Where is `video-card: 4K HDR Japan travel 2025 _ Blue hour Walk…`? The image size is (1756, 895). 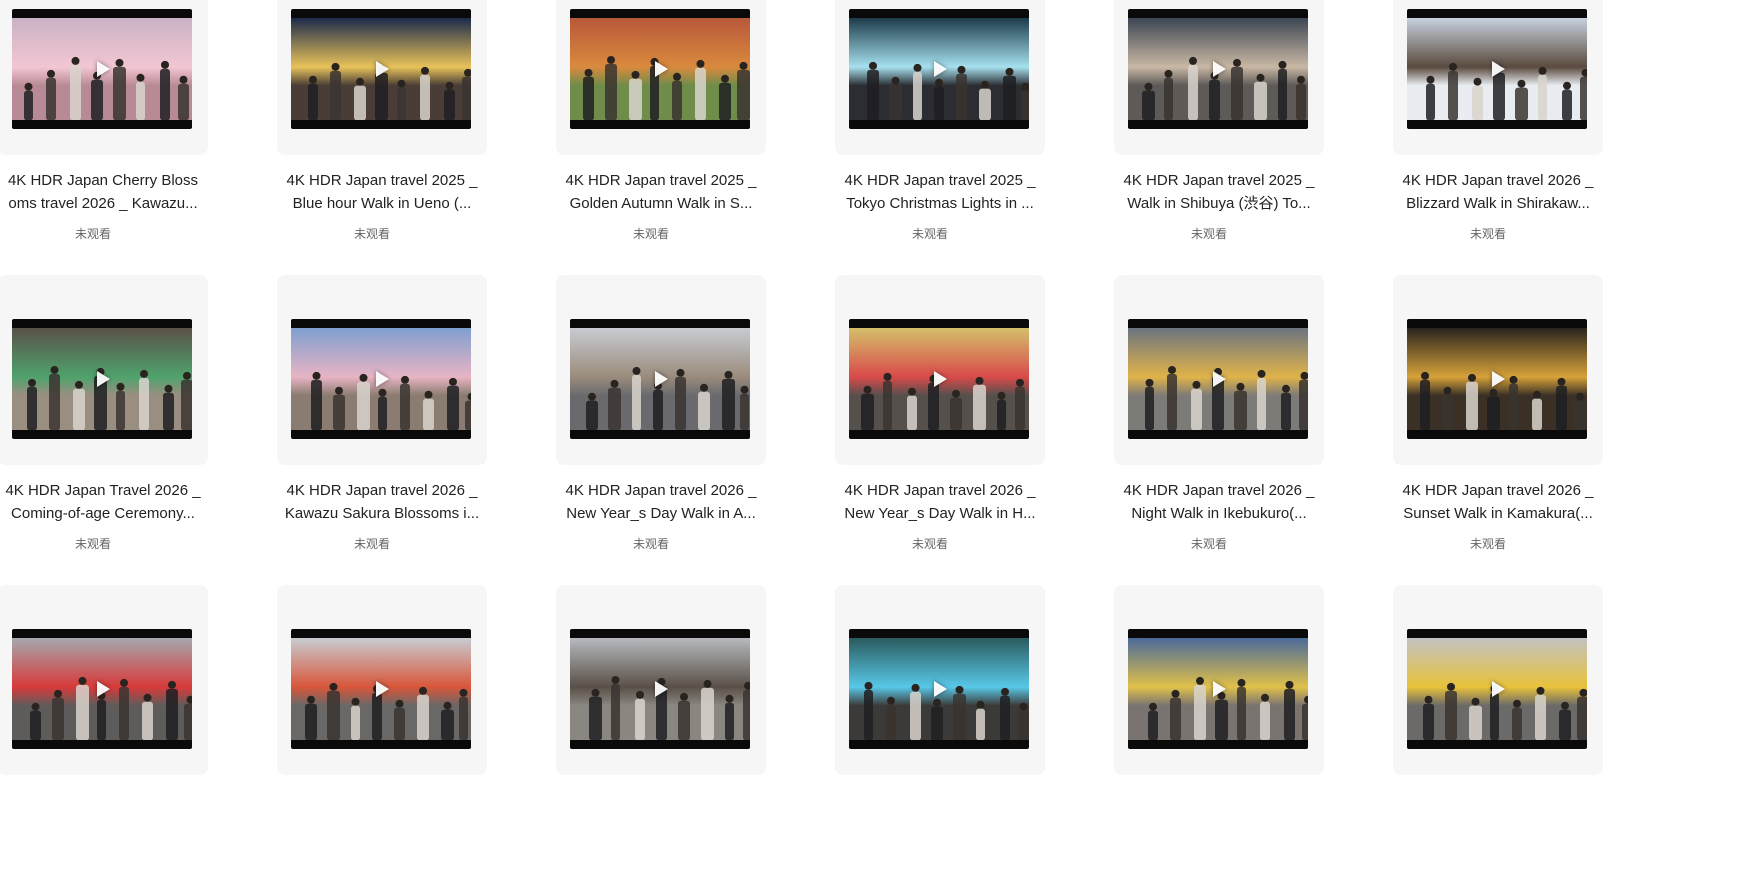 video-card: 4K HDR Japan travel 2025 _ Blue hour Walk… is located at coordinates (382, 137).